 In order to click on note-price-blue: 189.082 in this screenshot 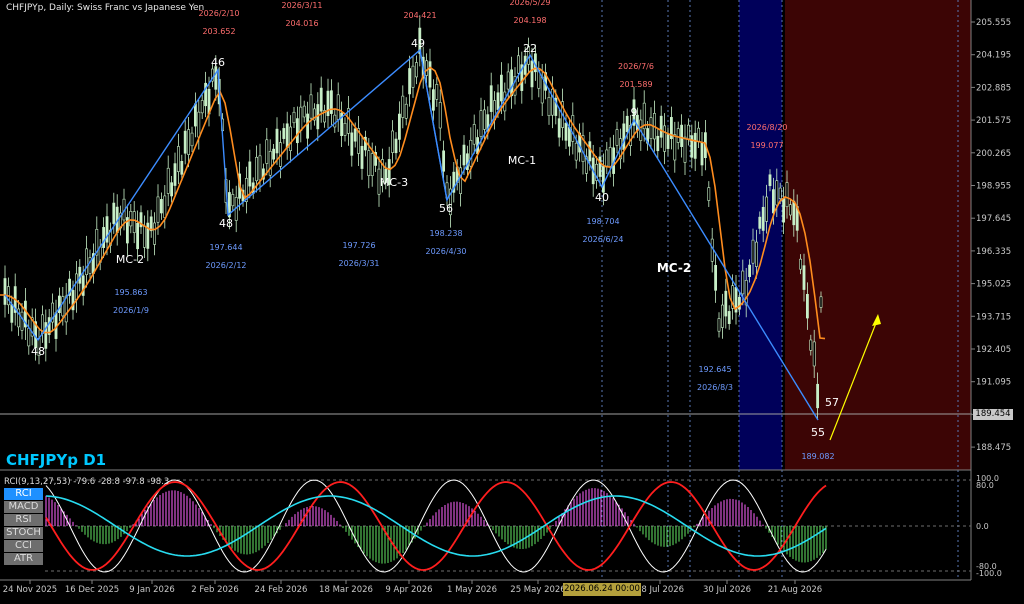, I will do `click(817, 456)`.